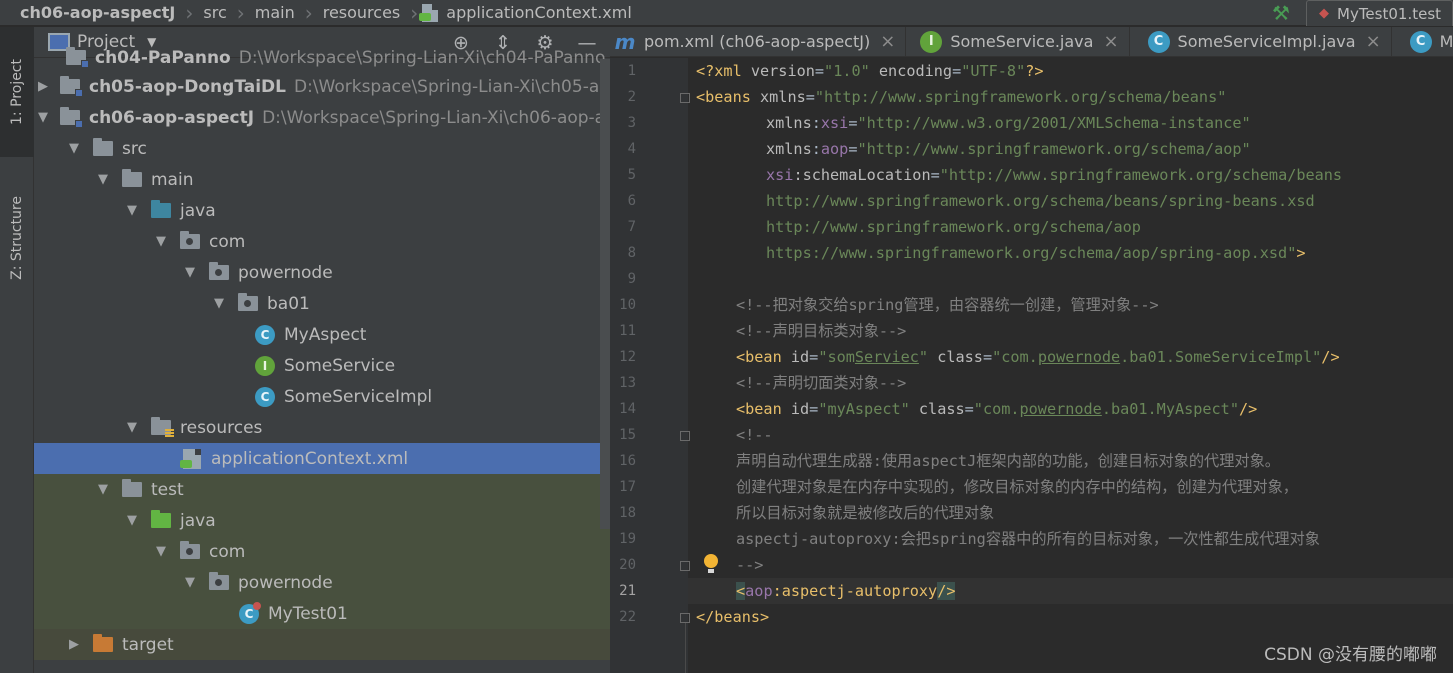  Describe the element at coordinates (322, 179) in the screenshot. I see `tree-item-main: ▼ main` at that location.